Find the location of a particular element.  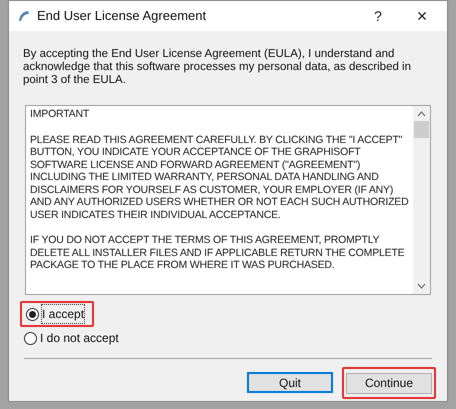

consent-text: By accepting the End User License Agreement (EULA), I understand and acknowledge that this software processes my personal data, as described in point 3 of the EULA. is located at coordinates (217, 67).